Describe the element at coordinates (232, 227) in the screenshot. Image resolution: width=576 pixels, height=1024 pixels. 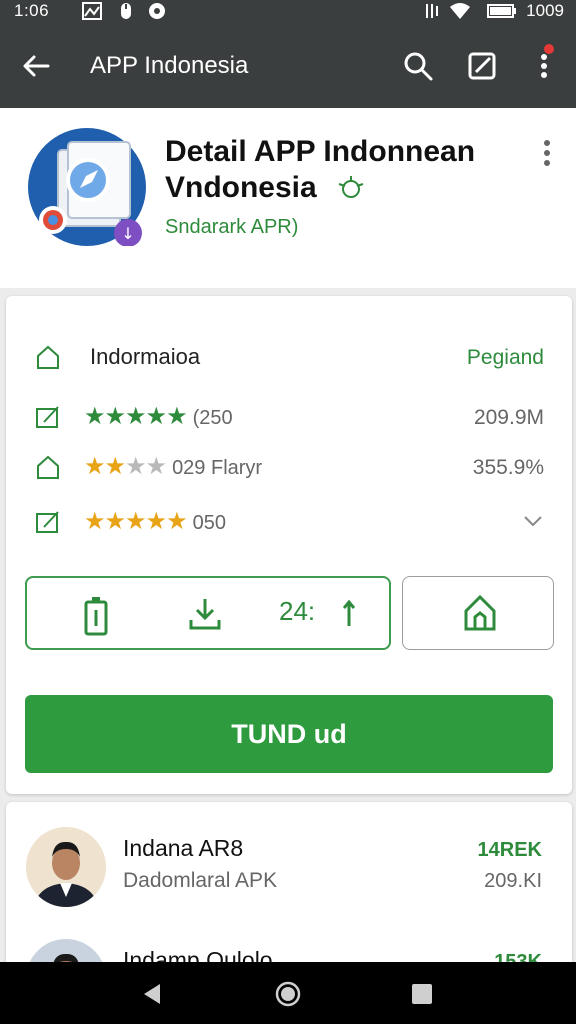
I see `app-subtitle: Sndarark APR)` at that location.